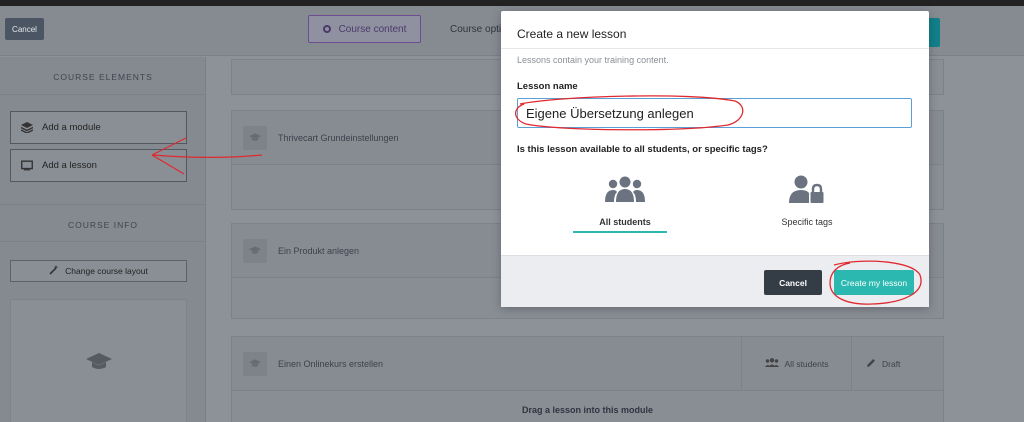  Describe the element at coordinates (106, 271) in the screenshot. I see `change-course-layout-label: Change course layout` at that location.